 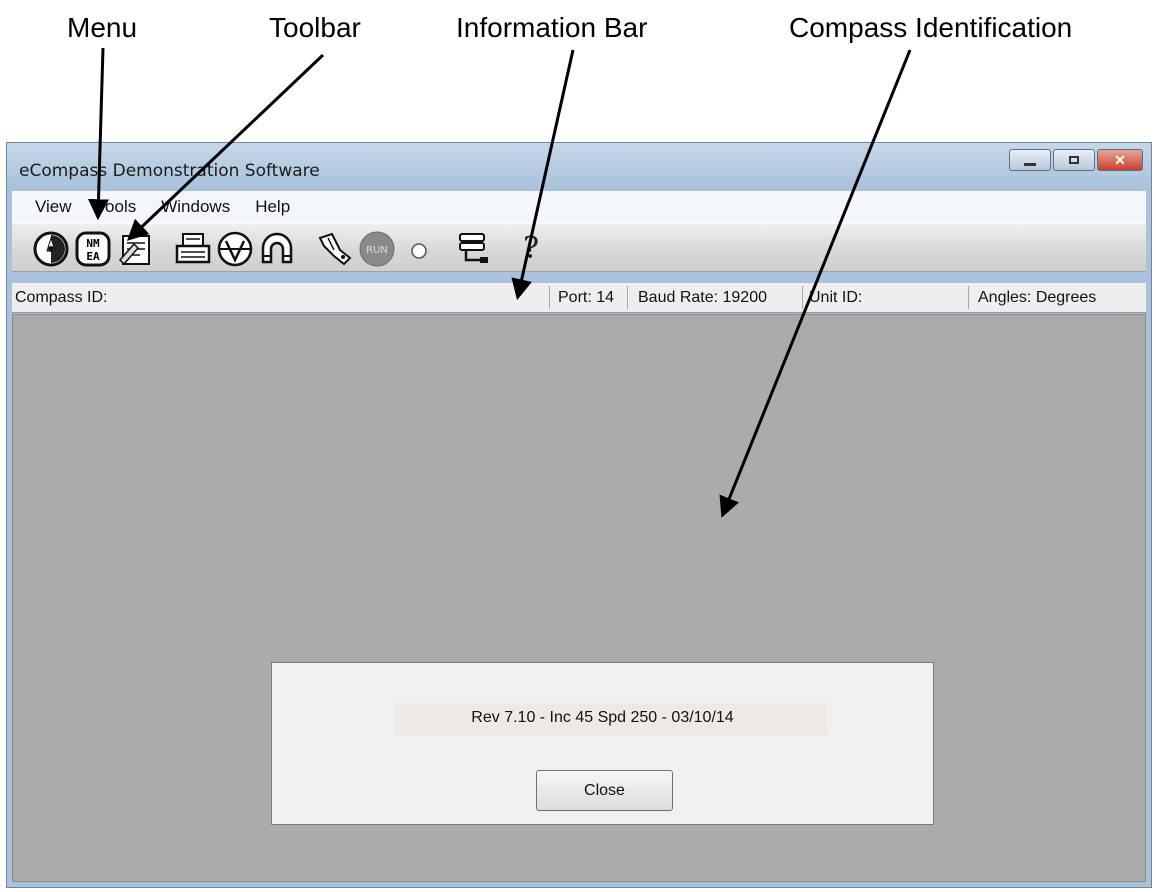 I want to click on close-button: Close, so click(x=604, y=790).